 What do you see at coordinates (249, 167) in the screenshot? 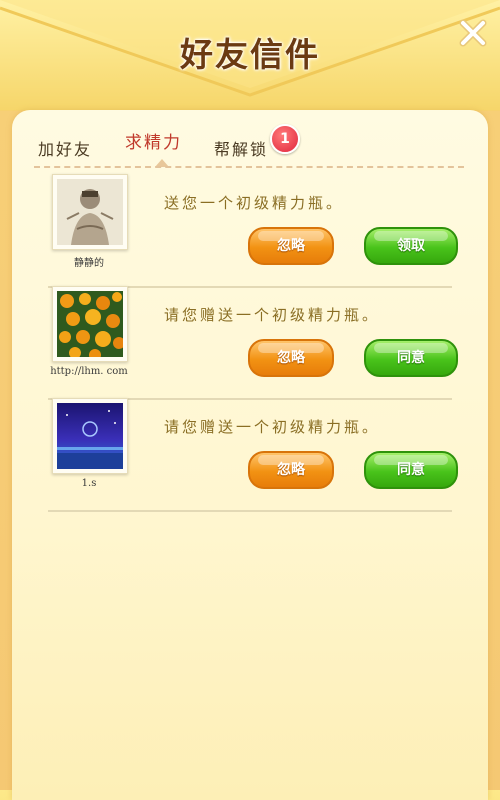
I see `tab-divider` at bounding box center [249, 167].